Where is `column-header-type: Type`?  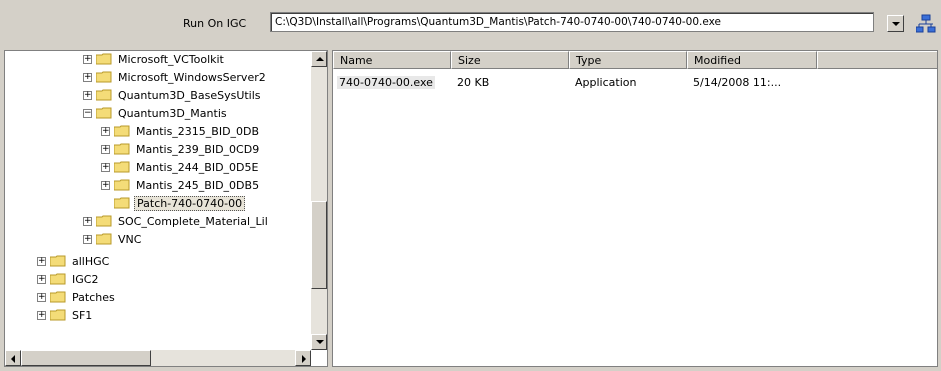
column-header-type: Type is located at coordinates (628, 60).